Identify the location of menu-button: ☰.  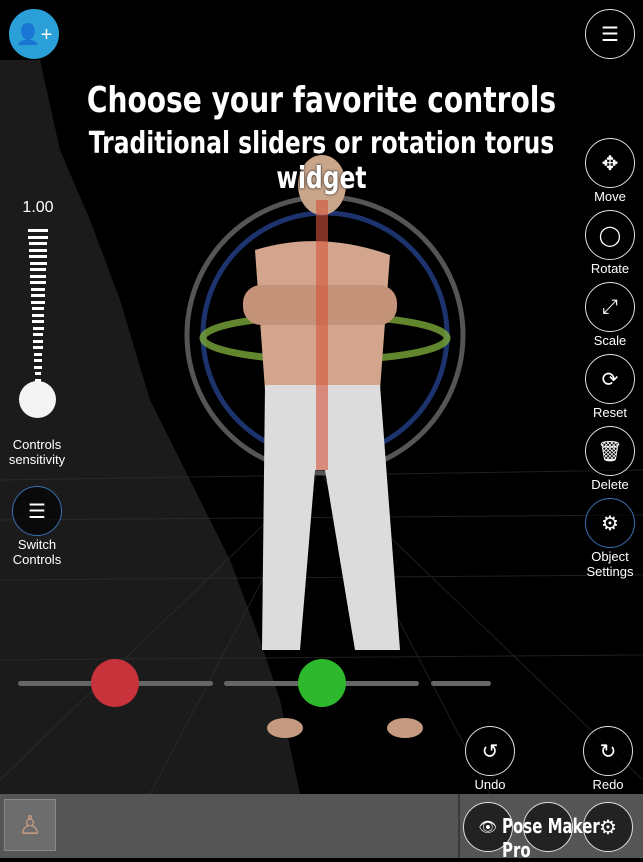
(610, 34).